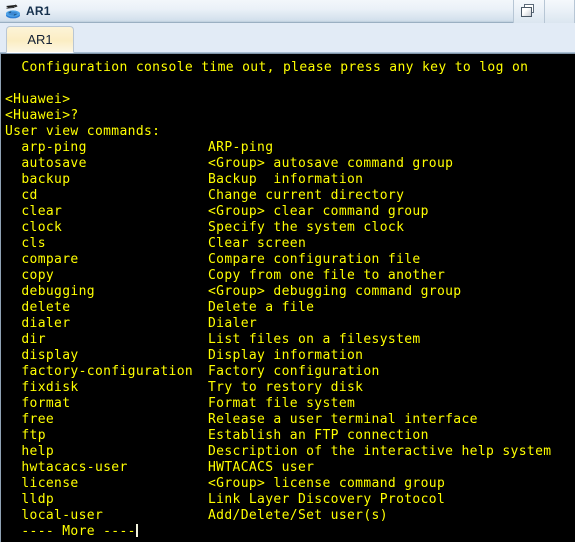  Describe the element at coordinates (50, 291) in the screenshot. I see `command-name: debugging` at that location.